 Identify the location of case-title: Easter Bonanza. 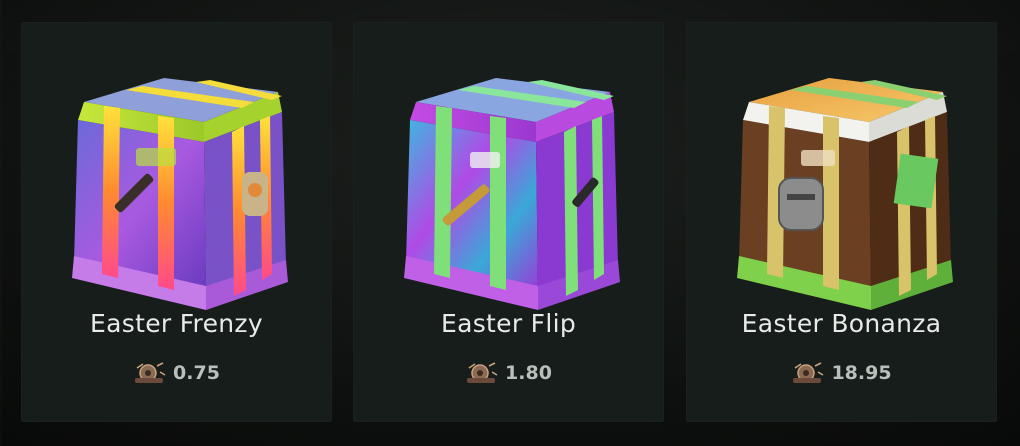
(841, 323).